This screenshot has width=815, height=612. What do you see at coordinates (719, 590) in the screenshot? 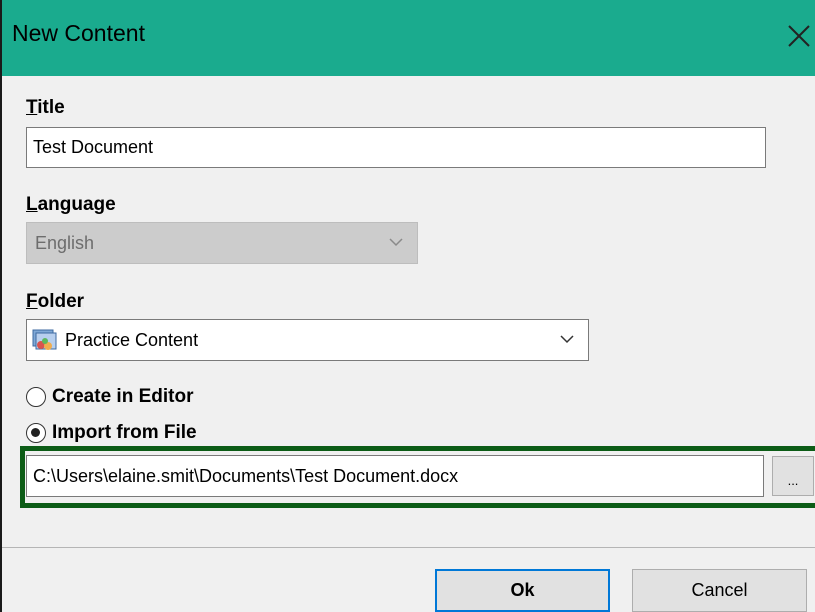
I see `cancel-button: Cancel` at bounding box center [719, 590].